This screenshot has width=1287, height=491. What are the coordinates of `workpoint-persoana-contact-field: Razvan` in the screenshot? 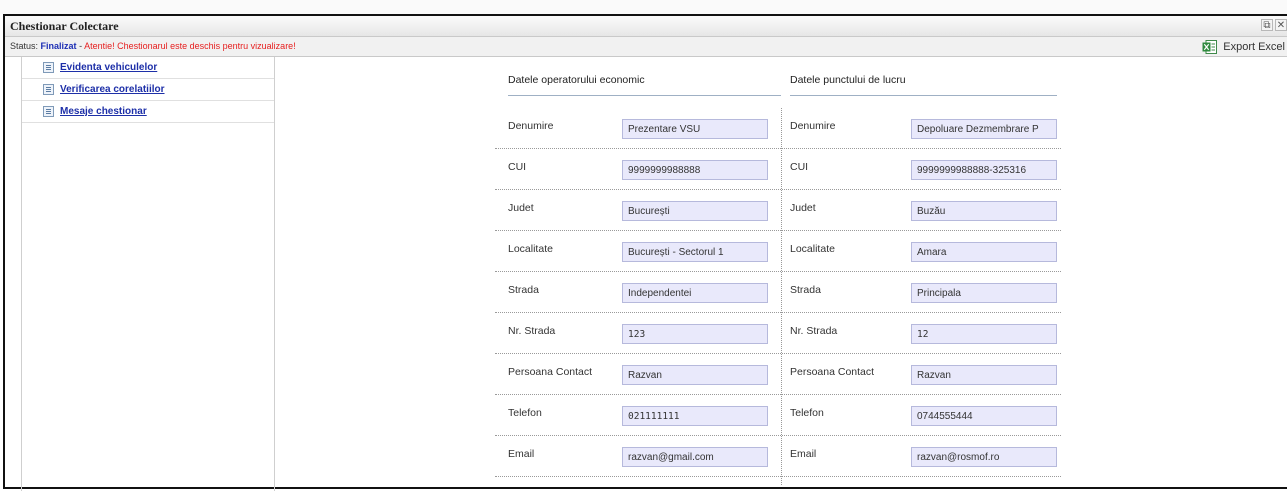 It's located at (984, 375).